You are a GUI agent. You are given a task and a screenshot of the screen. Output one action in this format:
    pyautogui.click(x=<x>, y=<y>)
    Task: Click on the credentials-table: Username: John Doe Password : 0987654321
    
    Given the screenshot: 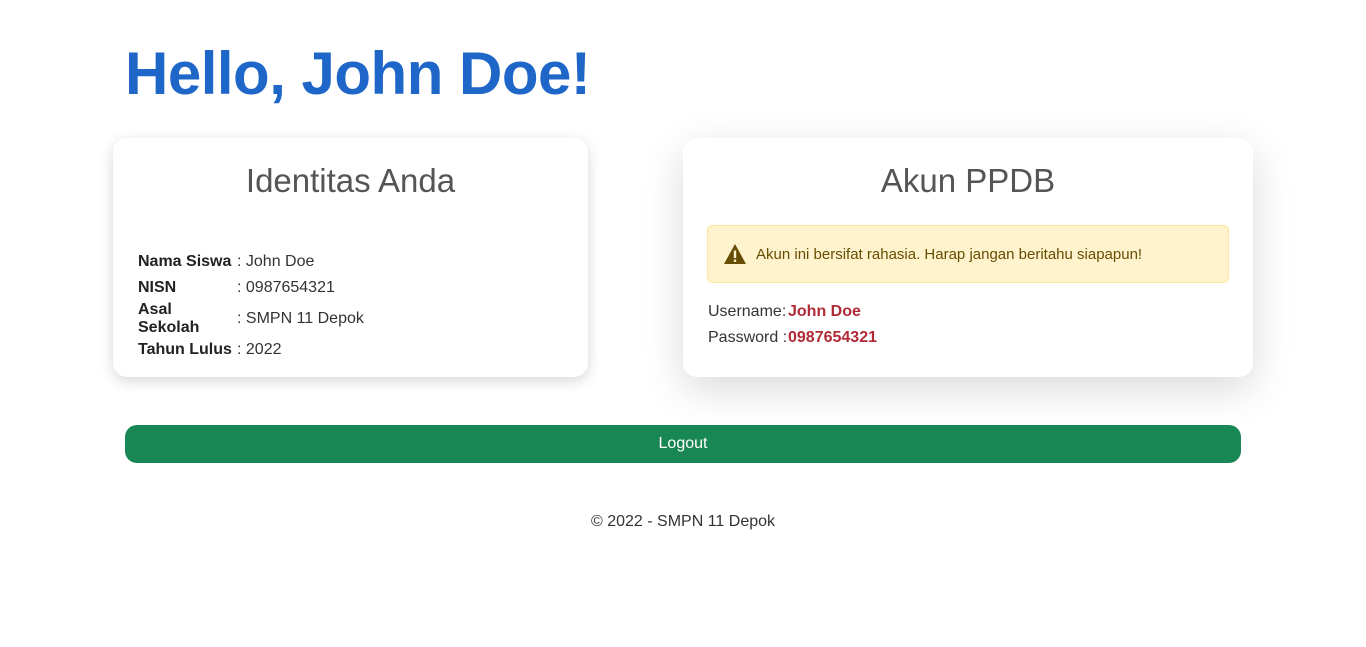 What is the action you would take?
    pyautogui.click(x=792, y=325)
    